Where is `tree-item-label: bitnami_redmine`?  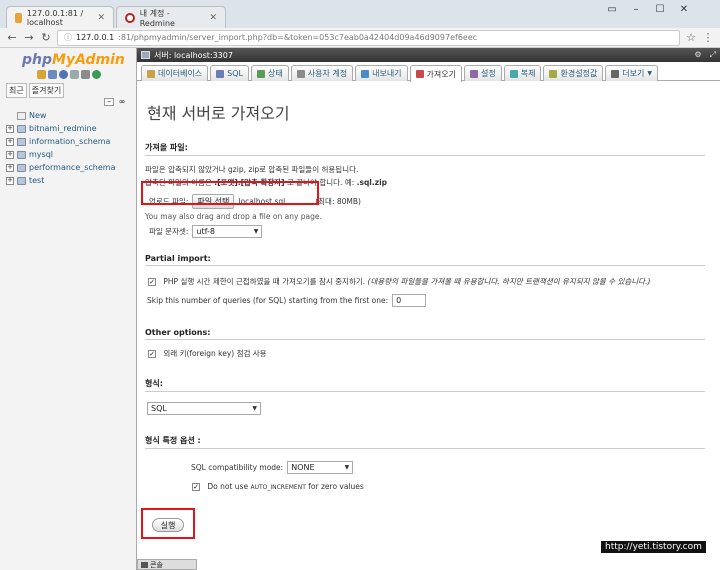
tree-item-label: bitnami_redmine is located at coordinates (63, 128).